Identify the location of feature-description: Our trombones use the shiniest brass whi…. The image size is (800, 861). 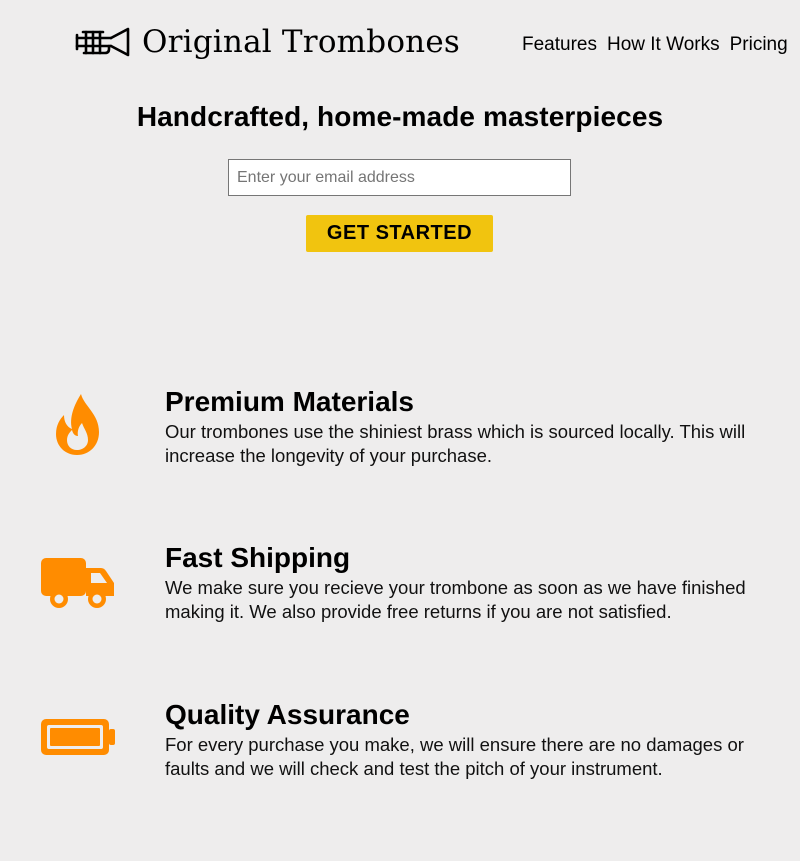
(455, 443).